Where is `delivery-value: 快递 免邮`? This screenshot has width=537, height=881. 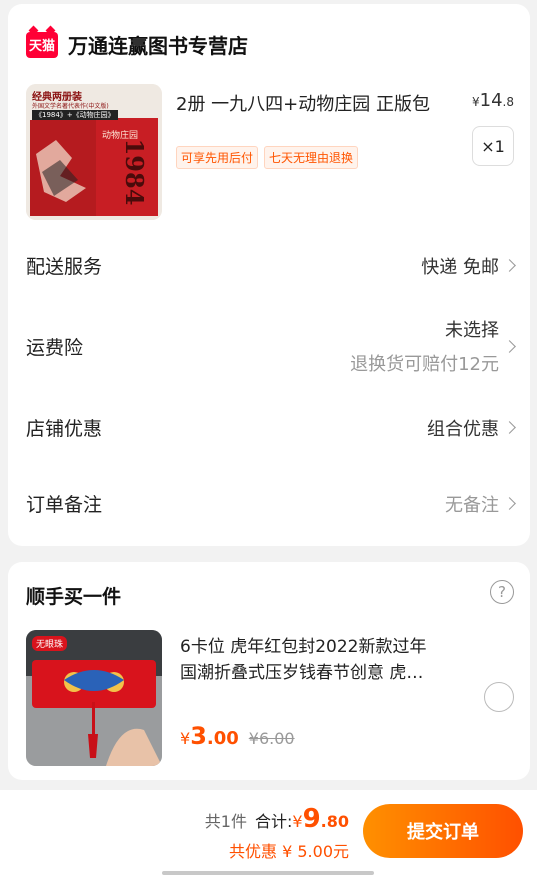 delivery-value: 快递 免邮 is located at coordinates (460, 267).